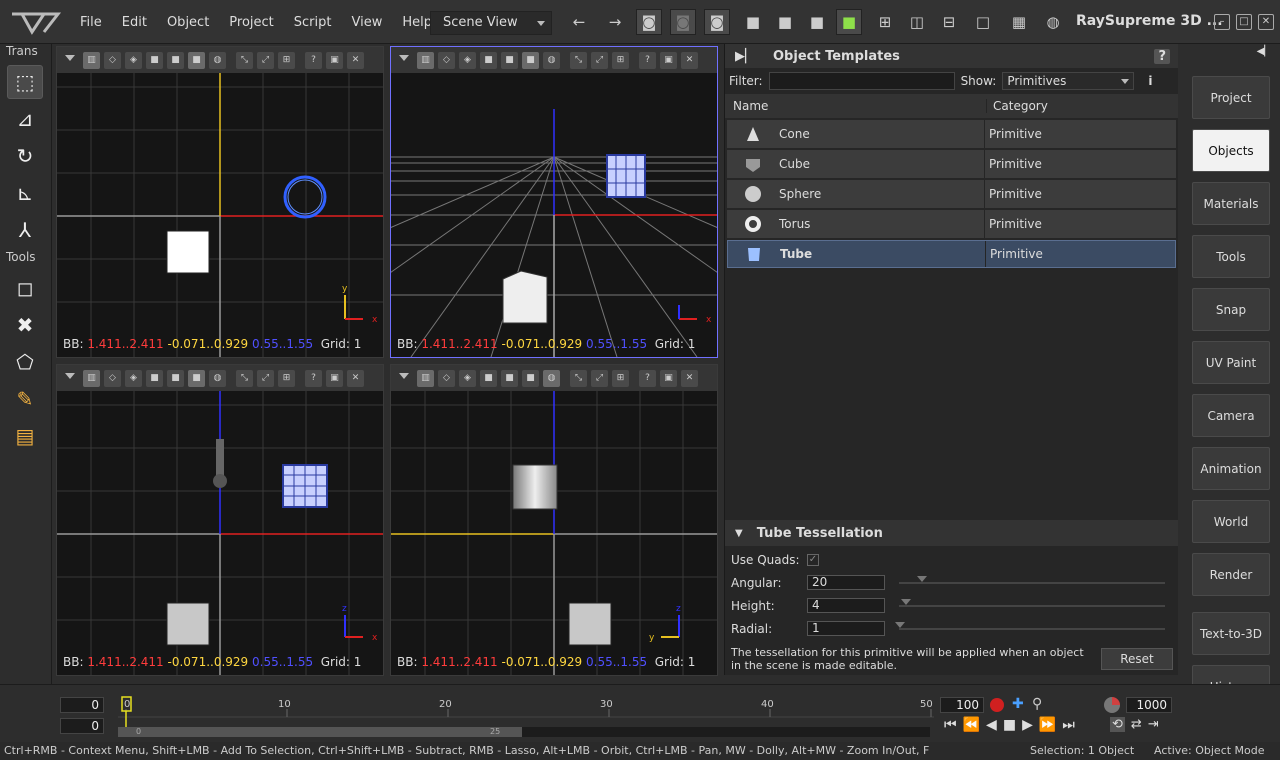 The height and width of the screenshot is (760, 1280). Describe the element at coordinates (1231, 574) in the screenshot. I see `panel-render-button: Render` at that location.